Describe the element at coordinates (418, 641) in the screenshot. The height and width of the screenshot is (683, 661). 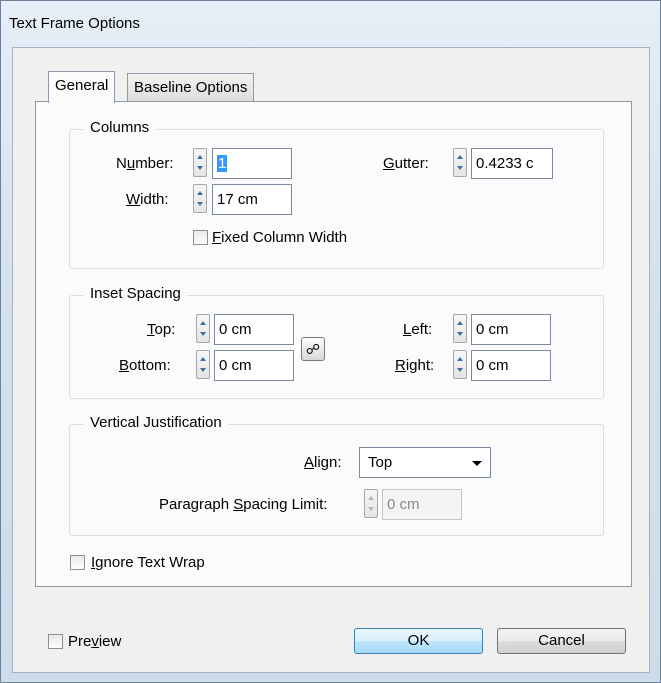
I see `ok-button: OK` at that location.